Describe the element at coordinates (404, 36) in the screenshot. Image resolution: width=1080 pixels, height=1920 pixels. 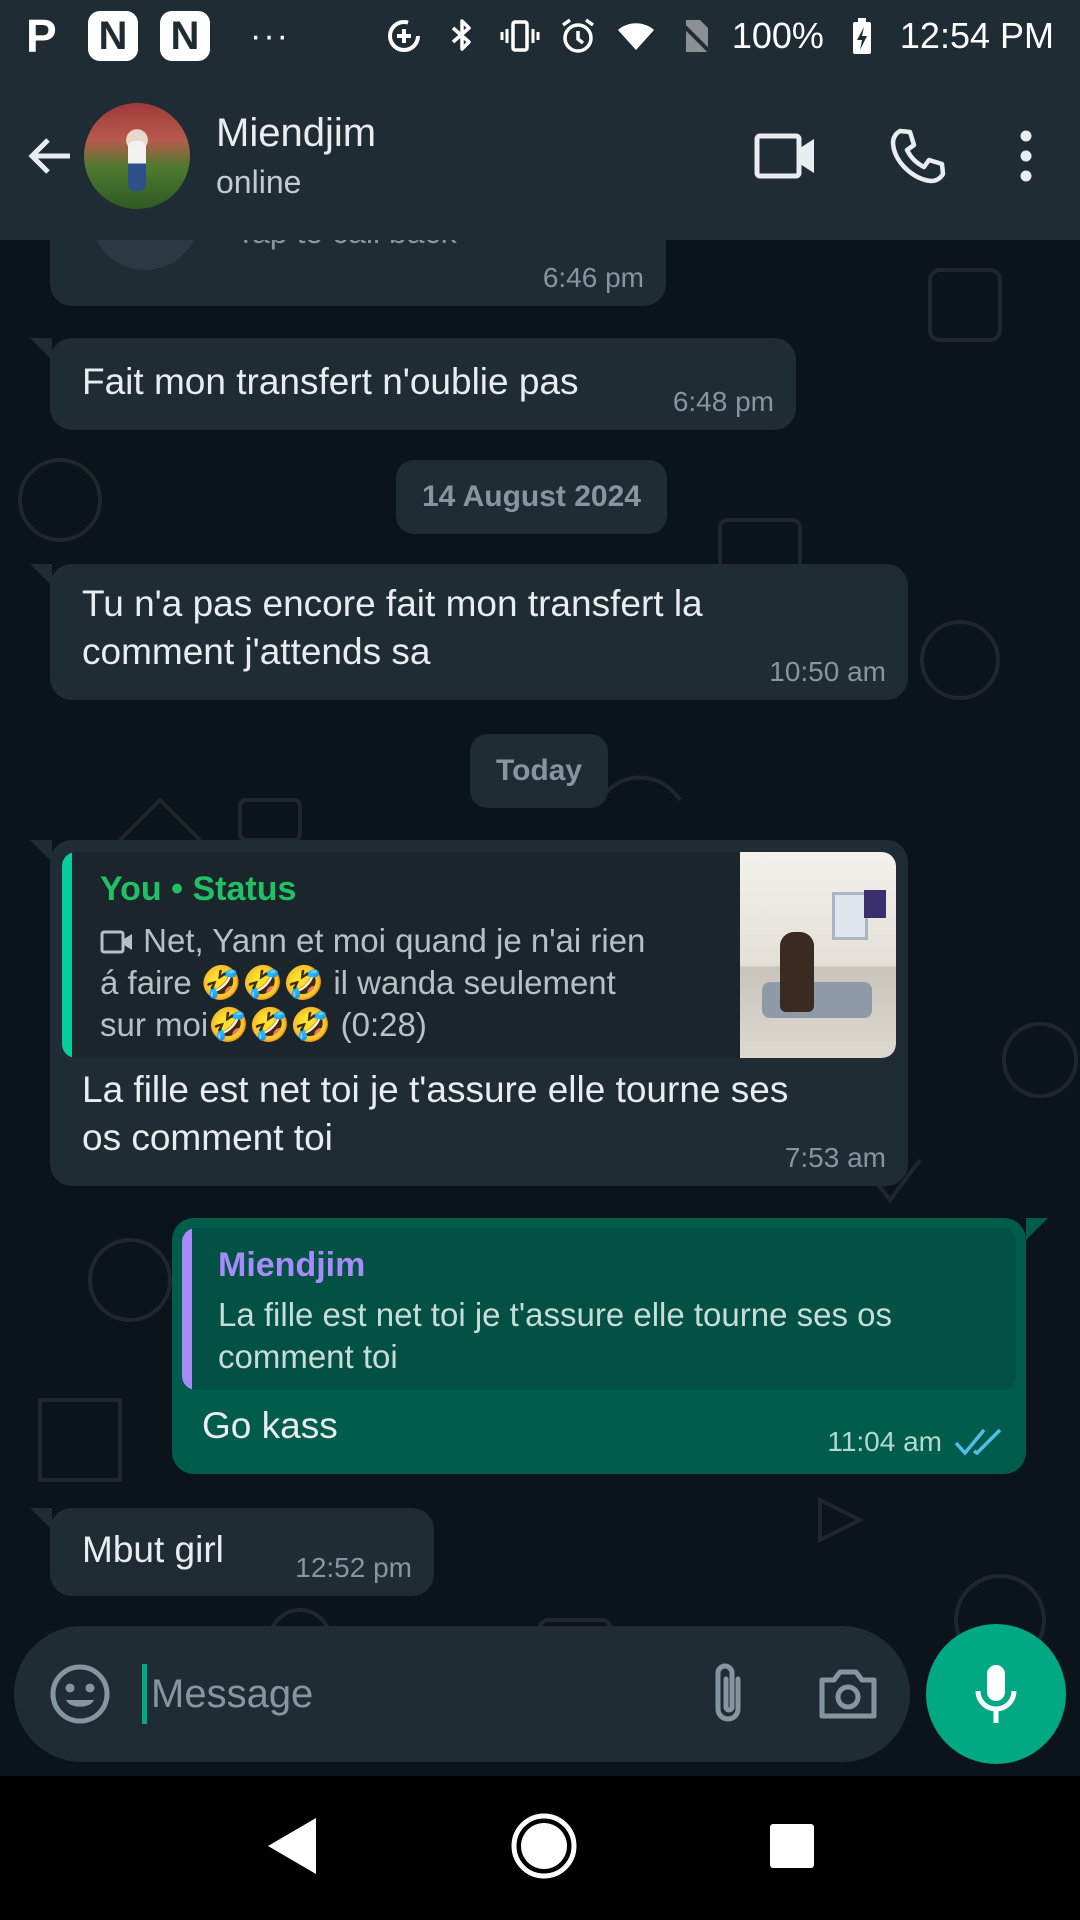
I see `data-saver-icon` at that location.